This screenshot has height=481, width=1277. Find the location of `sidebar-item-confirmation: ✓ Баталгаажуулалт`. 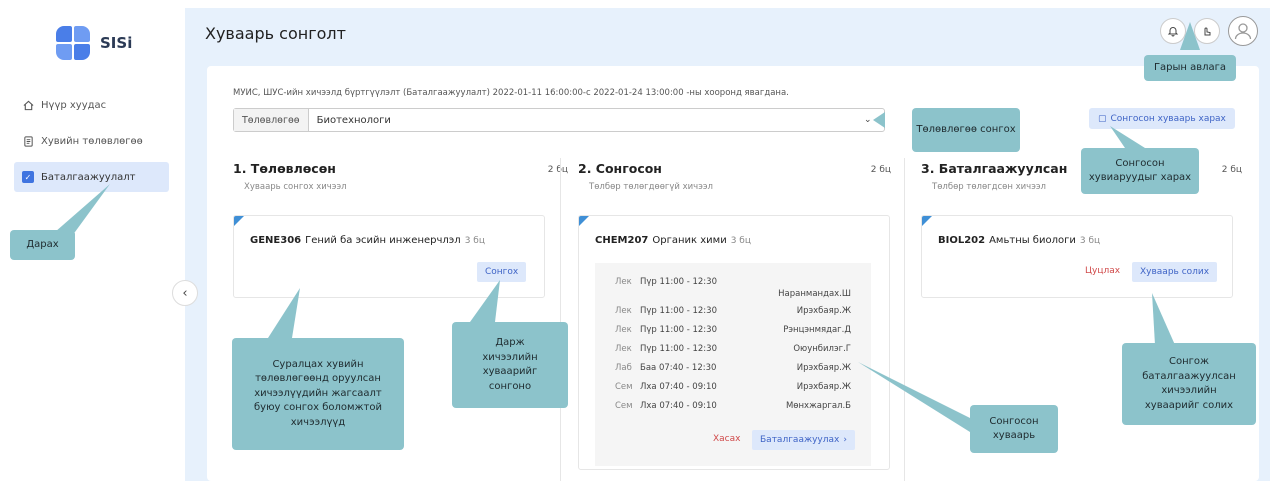

sidebar-item-confirmation: ✓ Баталгаажуулалт is located at coordinates (91, 177).